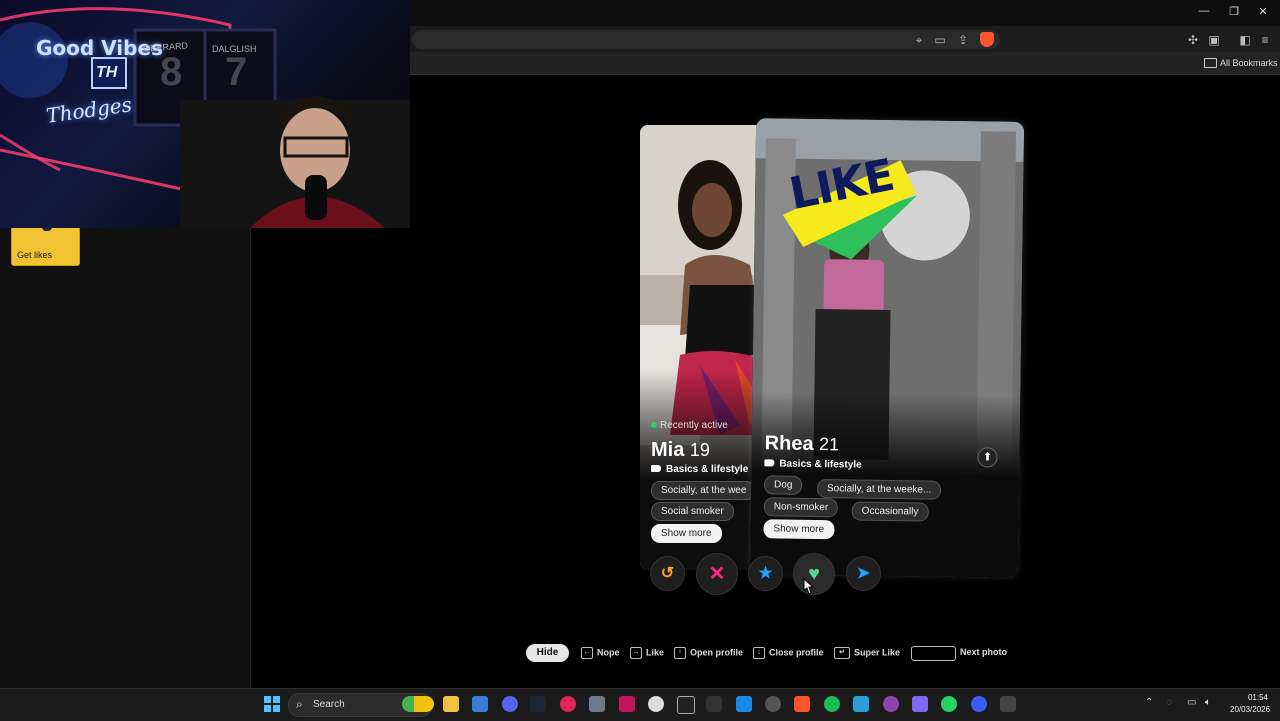 The width and height of the screenshot is (1280, 721). I want to click on folder-icon, so click(1210, 63).